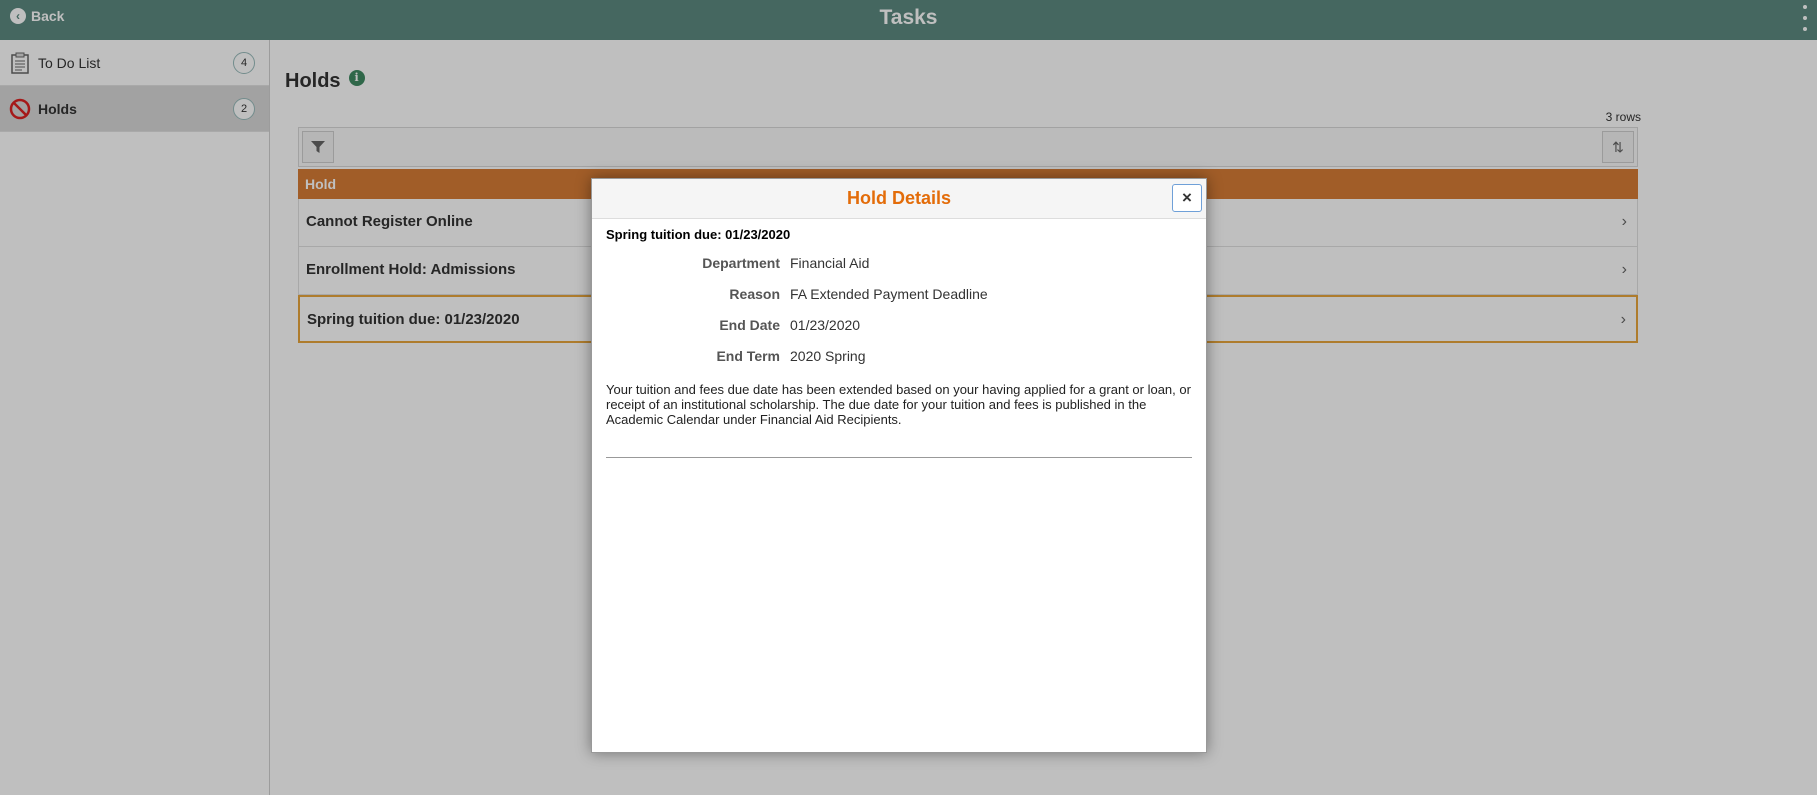 The image size is (1817, 795). I want to click on close-icon: ×, so click(1187, 197).